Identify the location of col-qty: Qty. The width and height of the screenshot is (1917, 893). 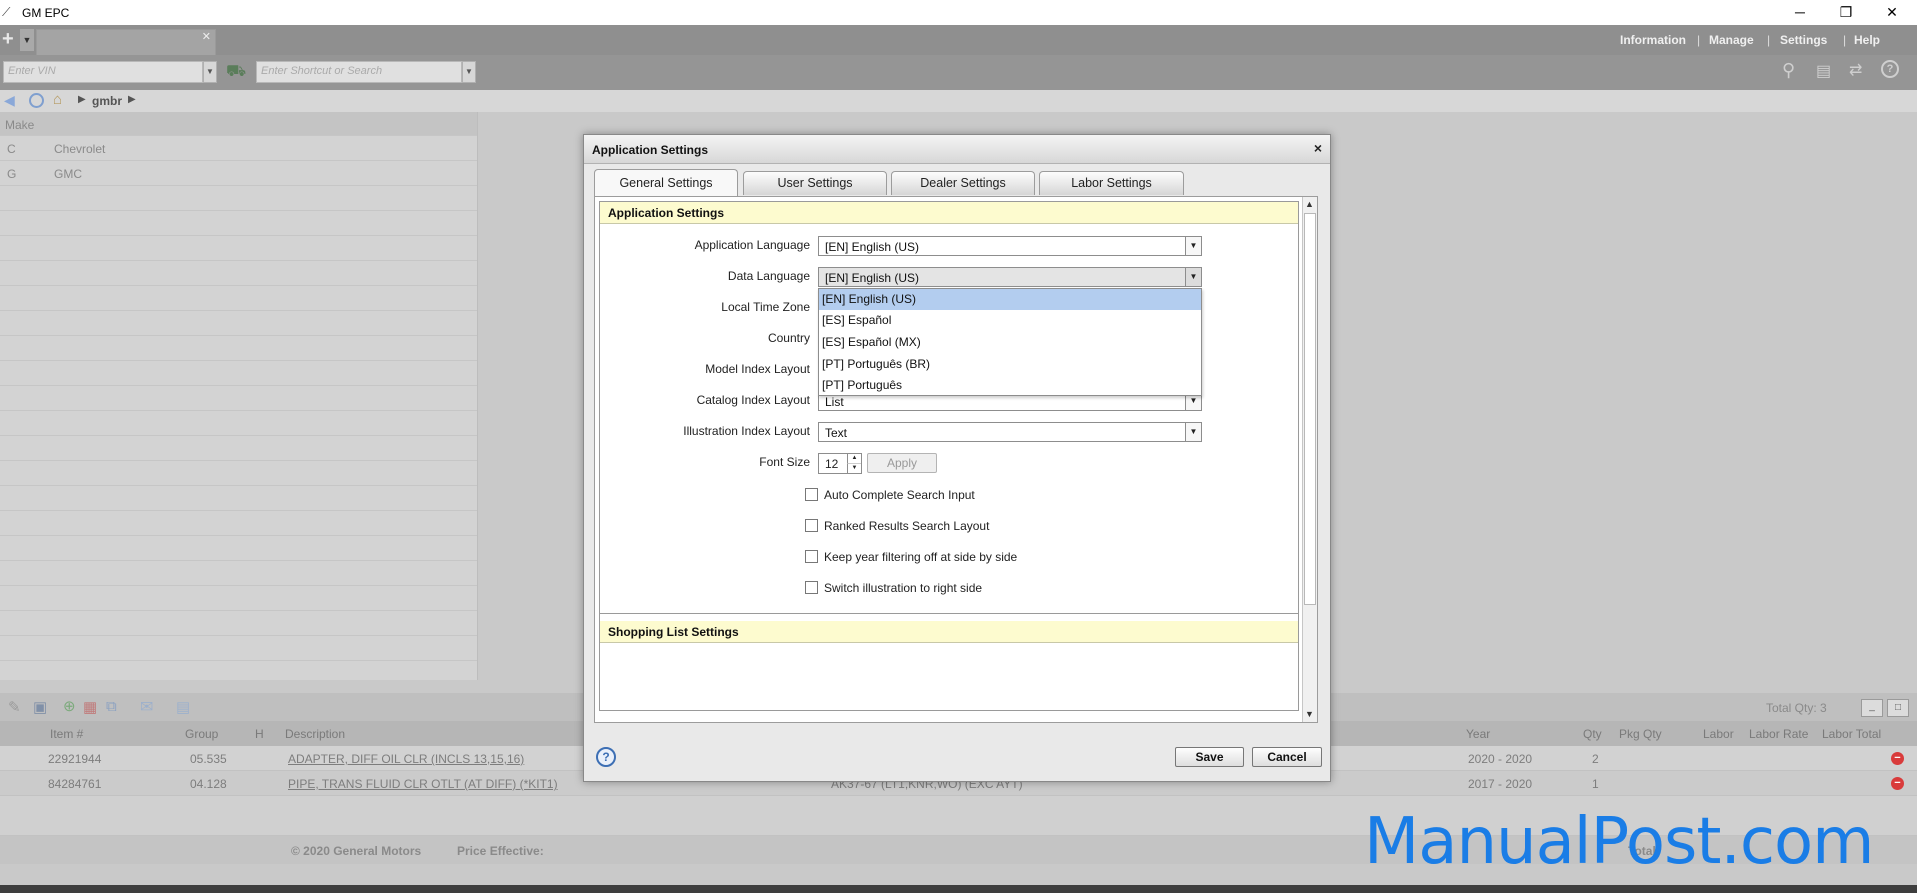
(1592, 734).